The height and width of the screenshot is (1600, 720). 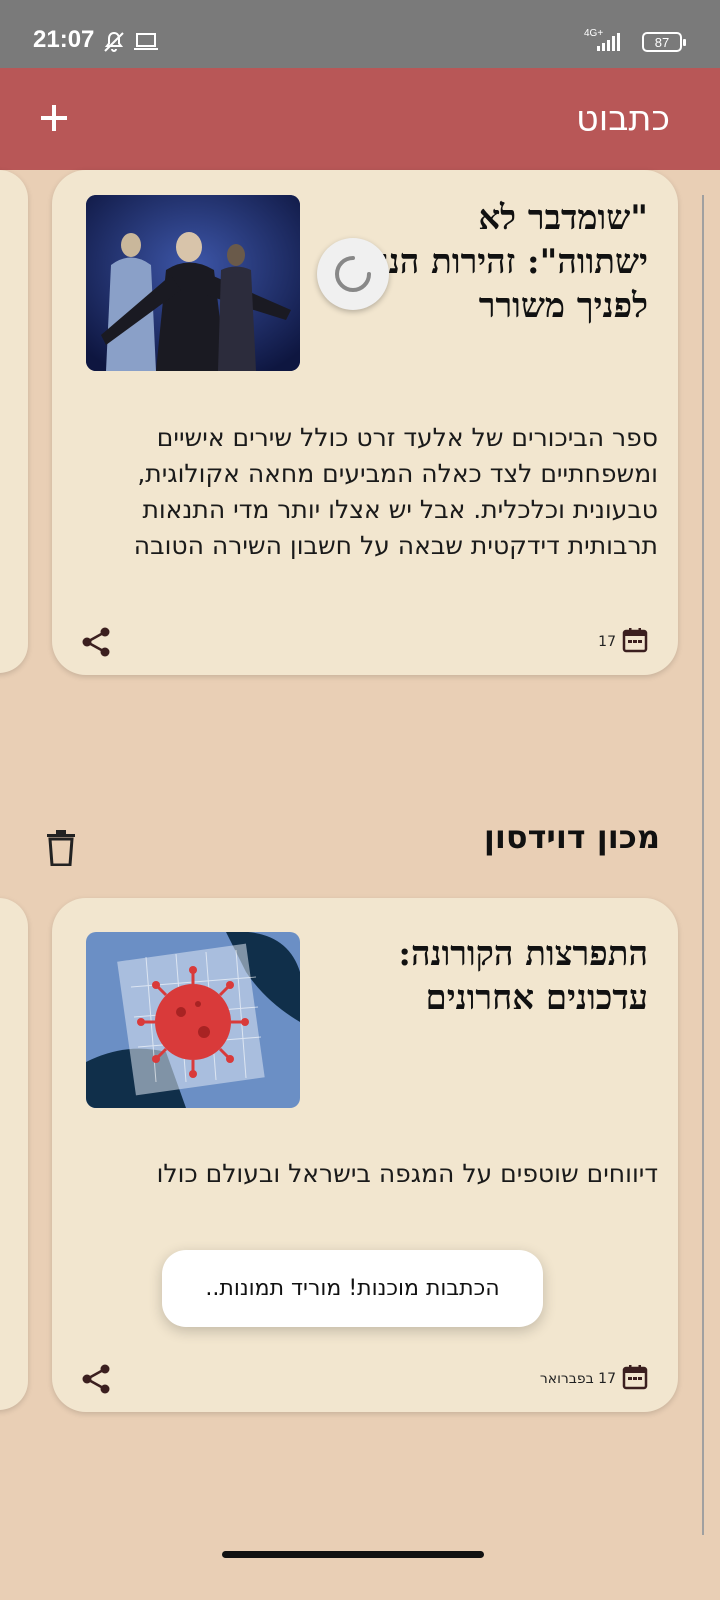 I want to click on plus-icon, so click(x=54, y=118).